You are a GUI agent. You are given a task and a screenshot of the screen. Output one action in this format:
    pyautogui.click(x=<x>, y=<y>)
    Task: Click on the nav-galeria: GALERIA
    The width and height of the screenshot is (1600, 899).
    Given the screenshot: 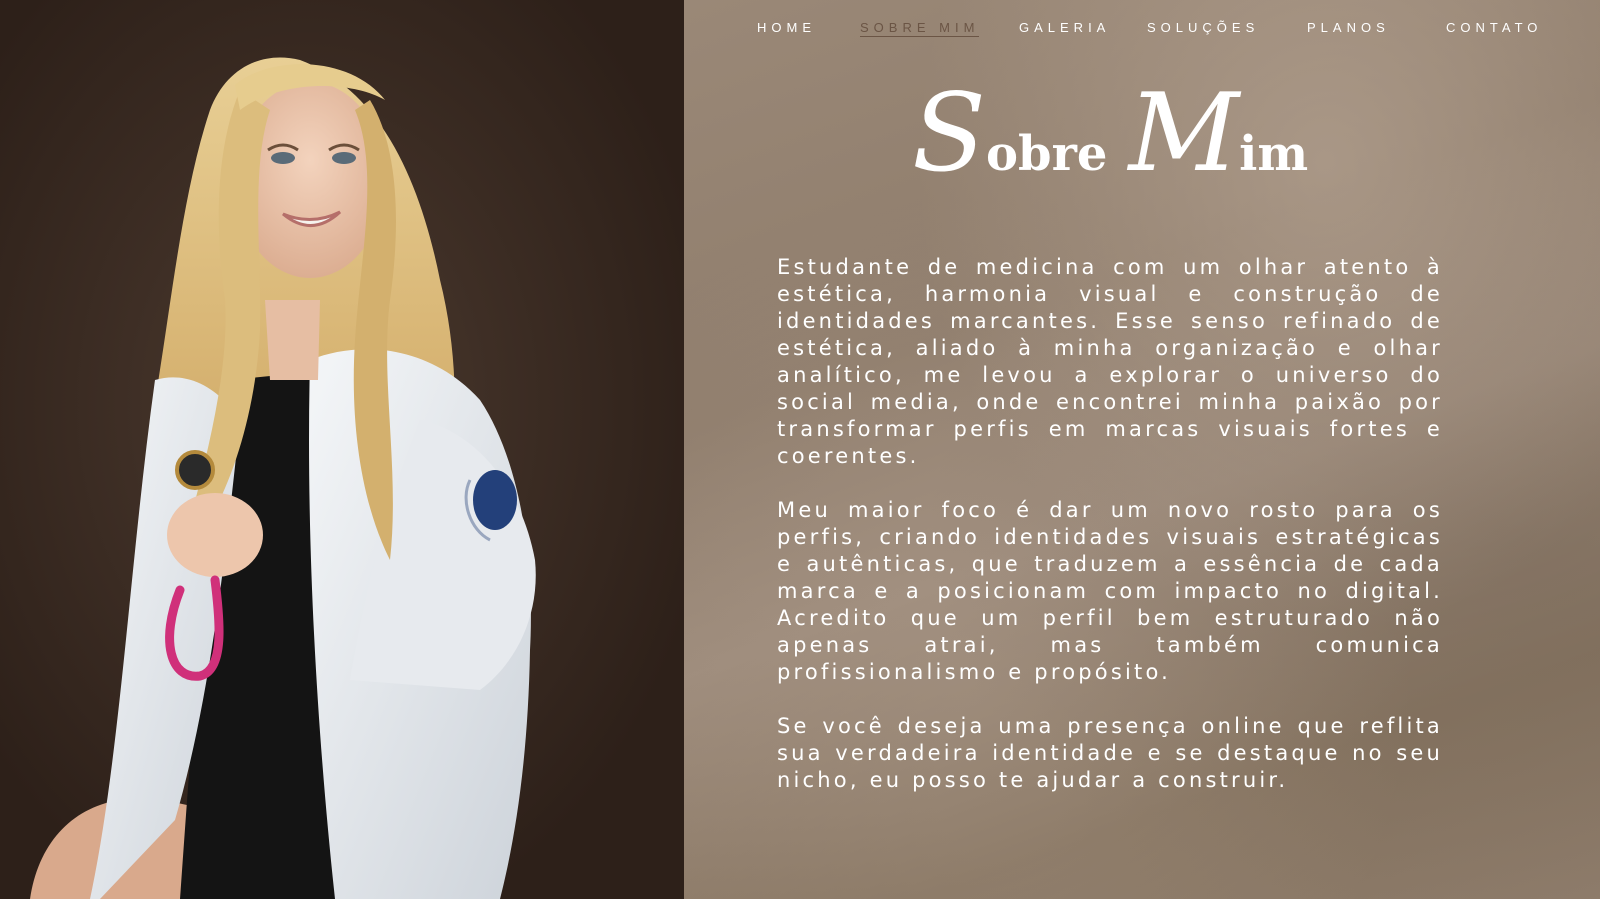 What is the action you would take?
    pyautogui.click(x=1064, y=27)
    